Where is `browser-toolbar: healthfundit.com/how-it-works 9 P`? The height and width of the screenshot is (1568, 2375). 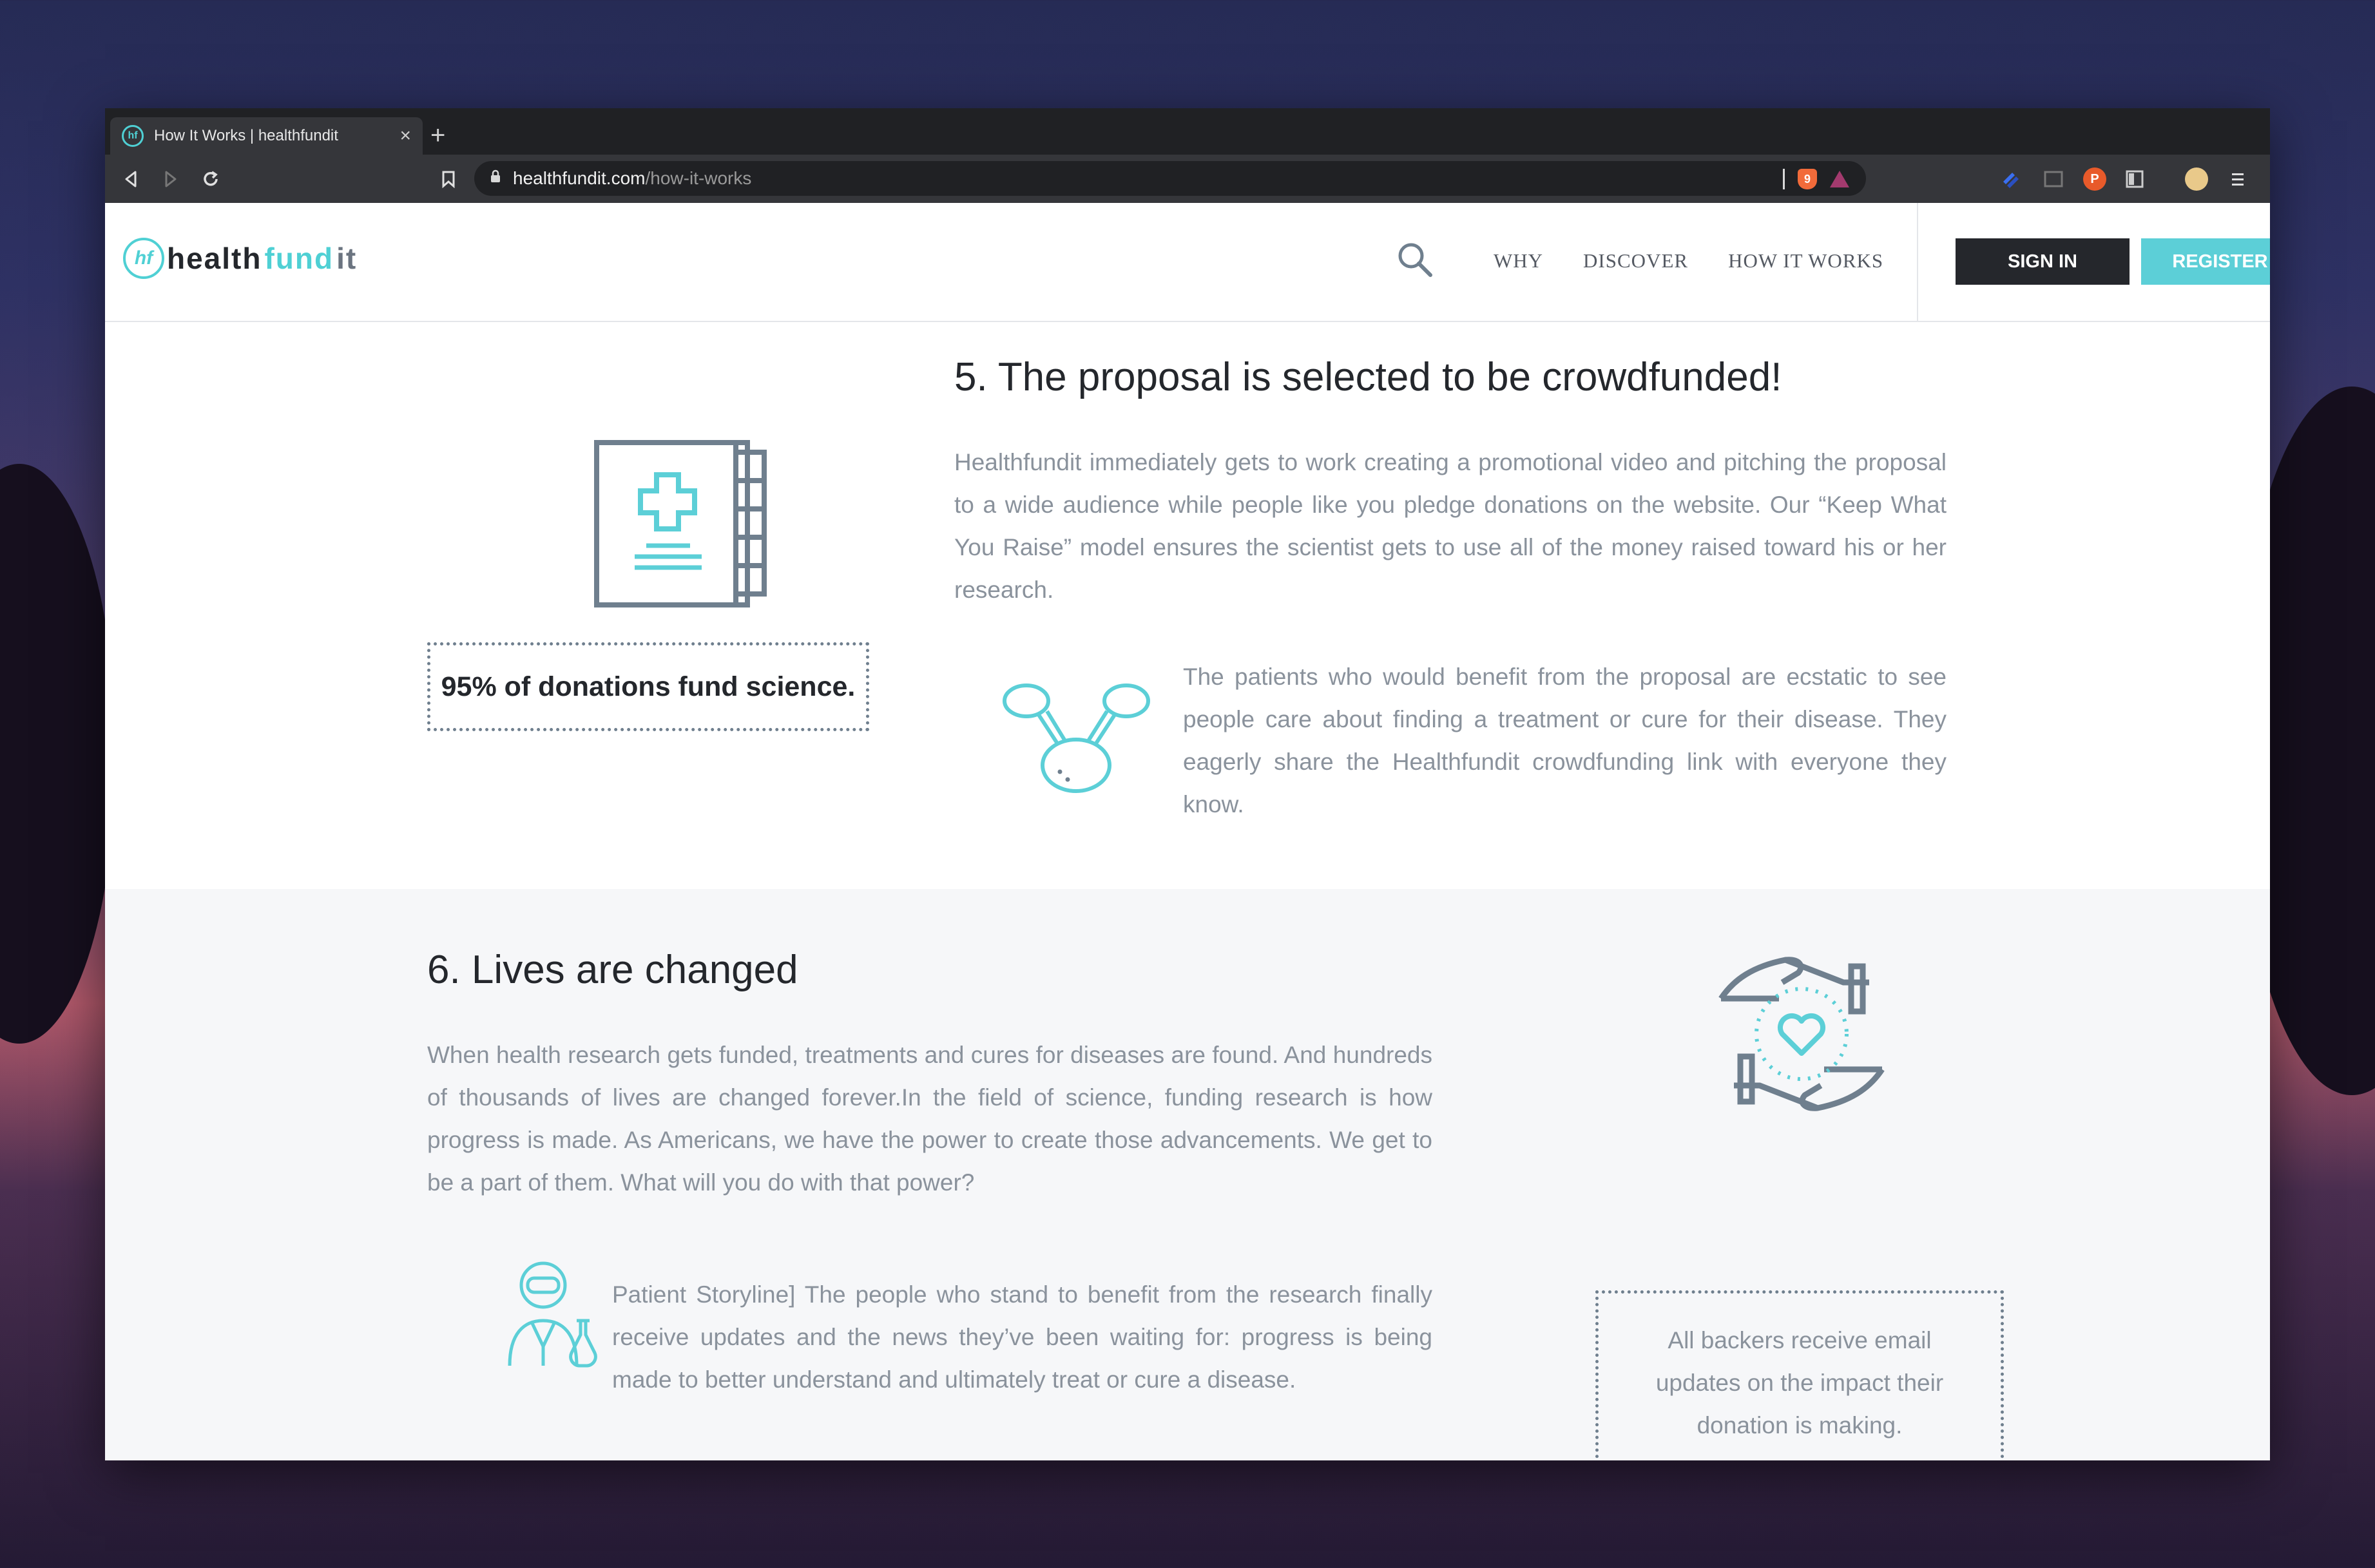 browser-toolbar: healthfundit.com/how-it-works 9 P is located at coordinates (1187, 179).